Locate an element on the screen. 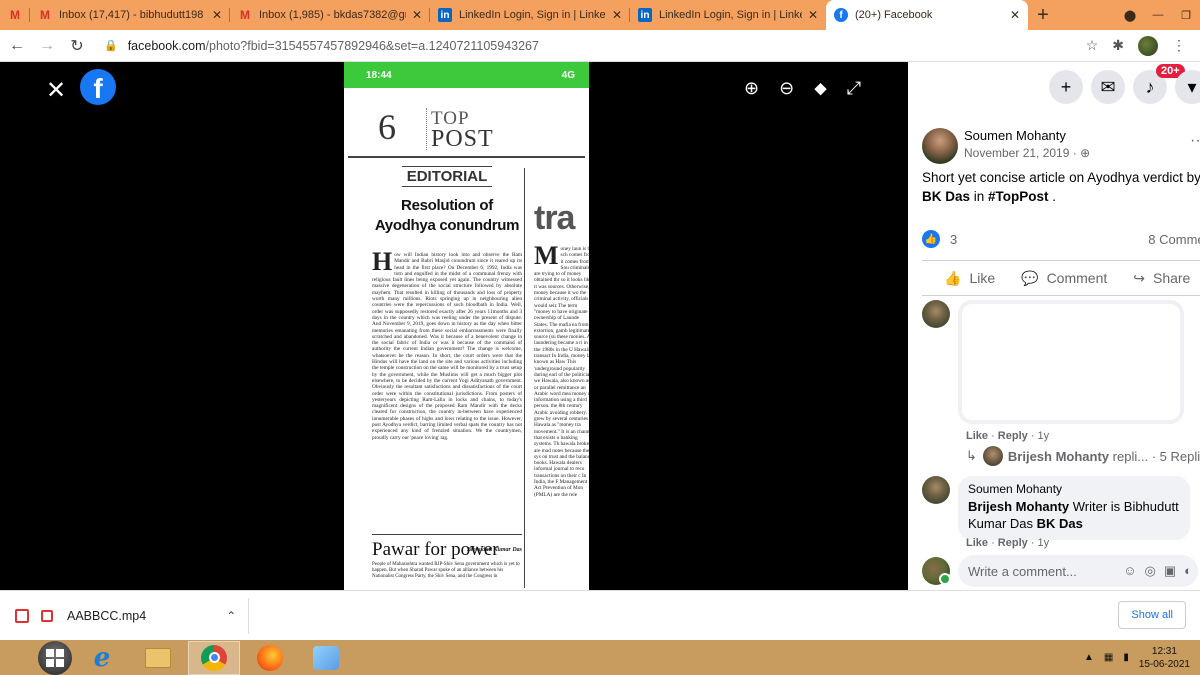 This screenshot has width=1200, height=675. tab-facebook: f (20+) Facebook ✕ is located at coordinates (927, 15).